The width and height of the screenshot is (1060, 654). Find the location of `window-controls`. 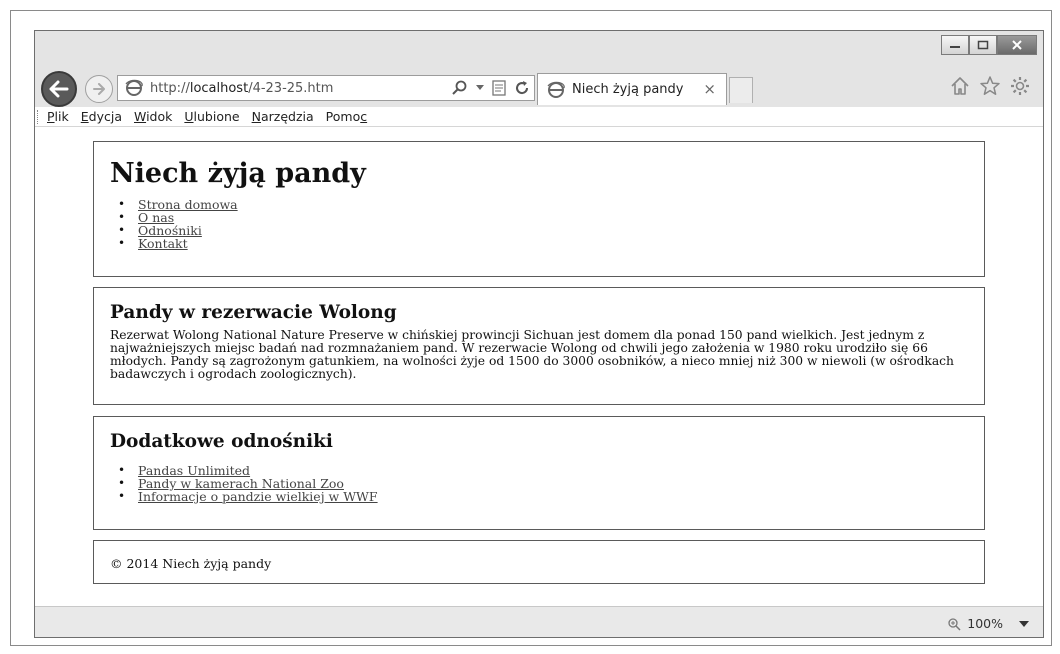

window-controls is located at coordinates (989, 45).